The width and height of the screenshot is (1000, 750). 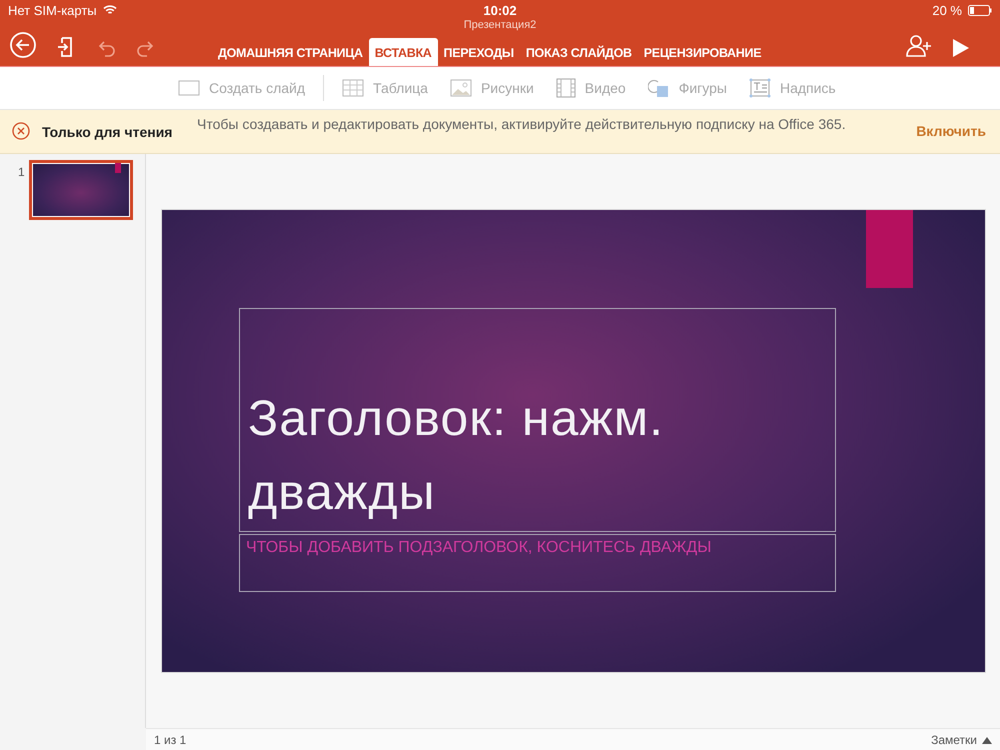 What do you see at coordinates (659, 88) in the screenshot?
I see `shapes-icon` at bounding box center [659, 88].